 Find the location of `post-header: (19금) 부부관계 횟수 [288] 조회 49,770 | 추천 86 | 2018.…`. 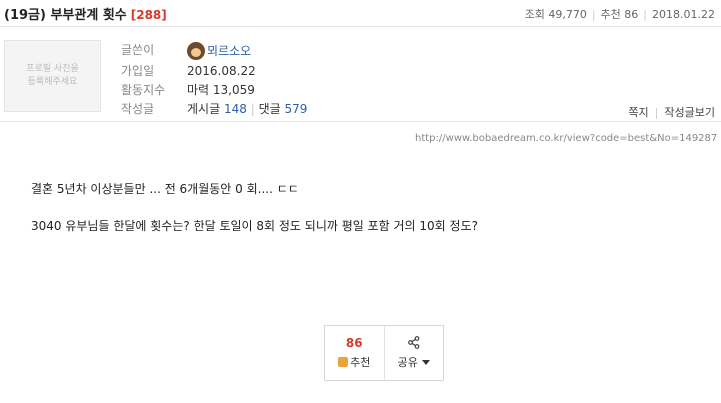

post-header: (19금) 부부관계 횟수 [288] 조회 49,770 | 추천 86 | 2018.… is located at coordinates (360, 13).